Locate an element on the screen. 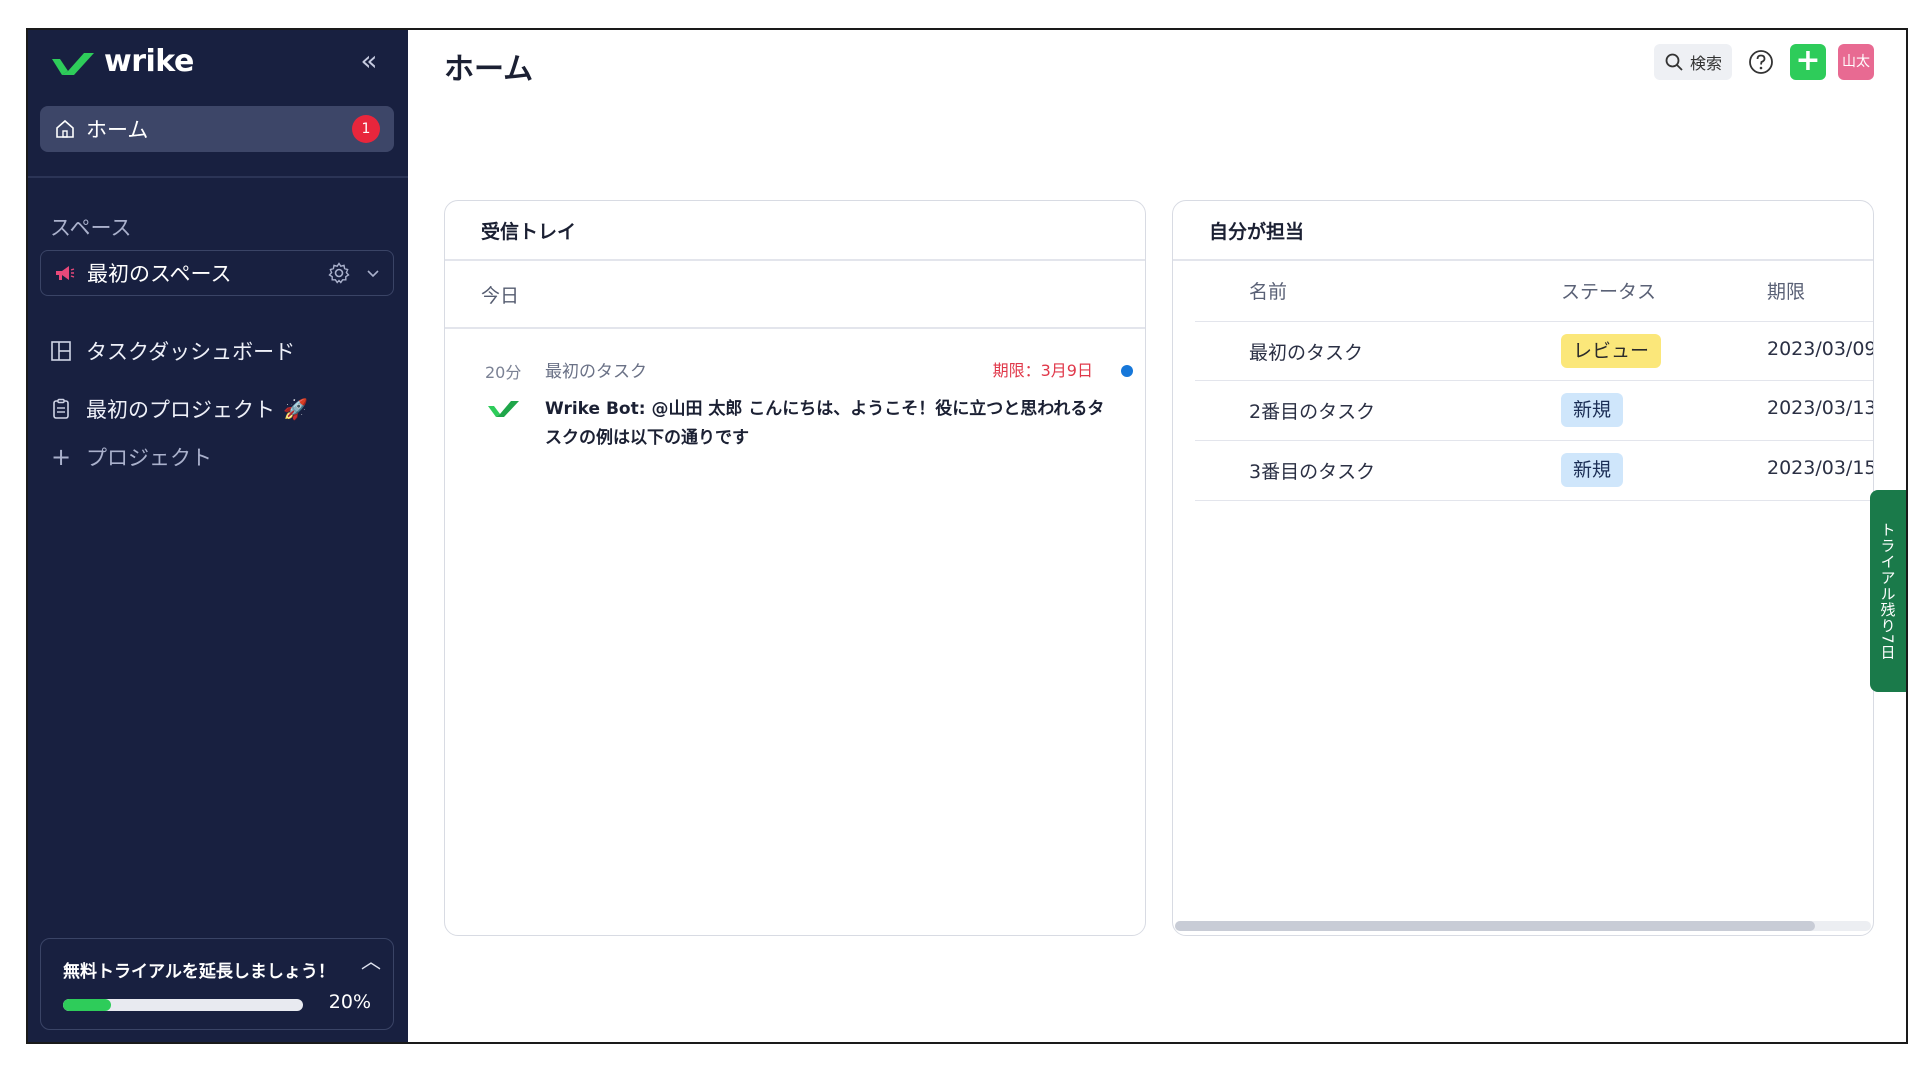  chevron-down-icon is located at coordinates (373, 273).